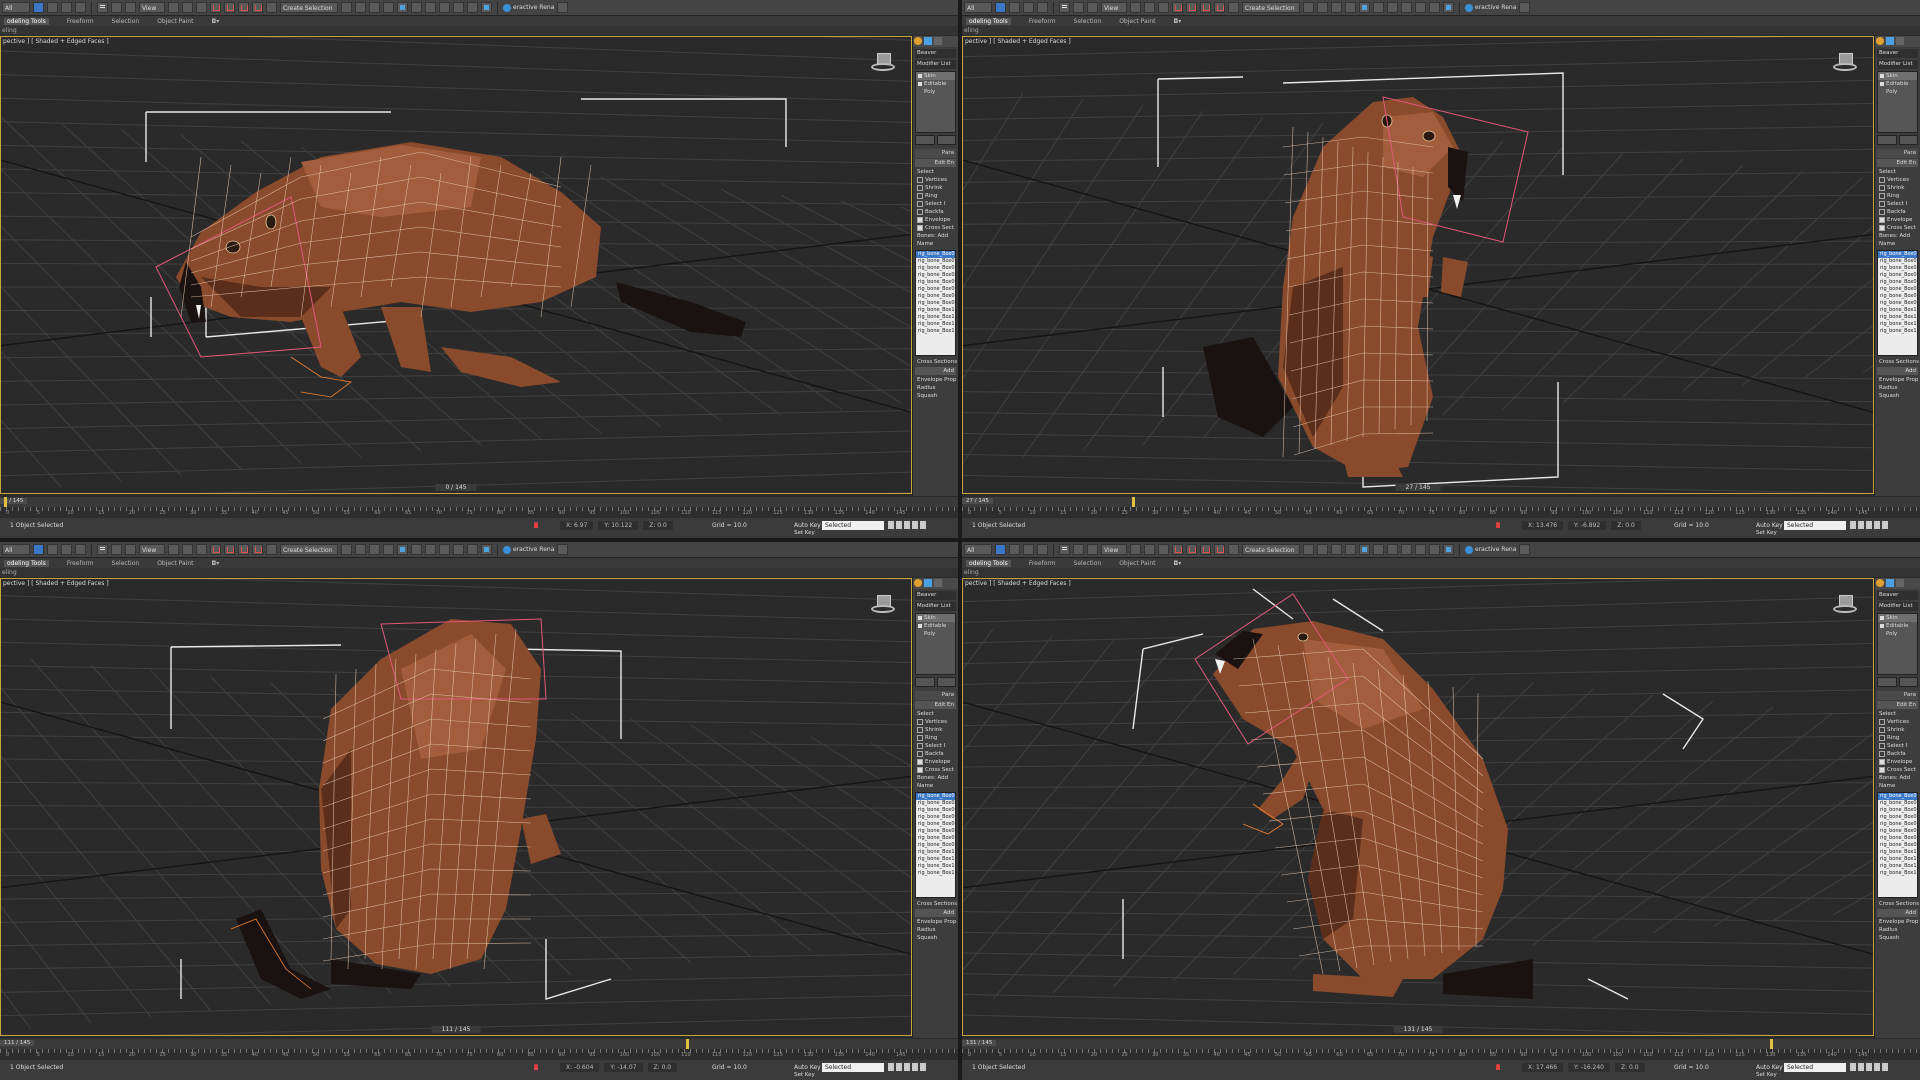 The image size is (1920, 1080). What do you see at coordinates (883, 605) in the screenshot?
I see `viewcube-icon` at bounding box center [883, 605].